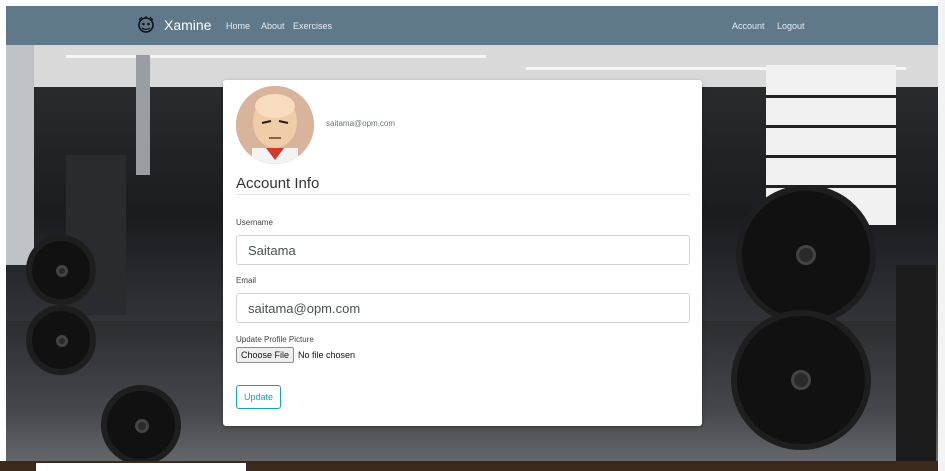 This screenshot has width=945, height=471. I want to click on background-plate-stack, so click(916, 368).